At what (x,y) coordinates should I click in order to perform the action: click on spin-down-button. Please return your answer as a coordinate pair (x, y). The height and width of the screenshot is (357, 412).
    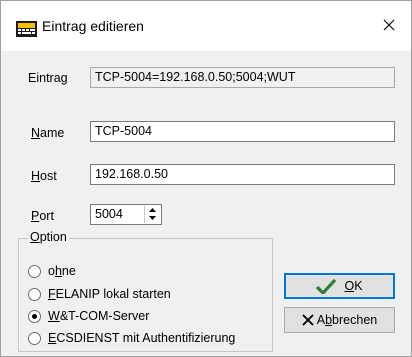
    Looking at the image, I should click on (152, 218).